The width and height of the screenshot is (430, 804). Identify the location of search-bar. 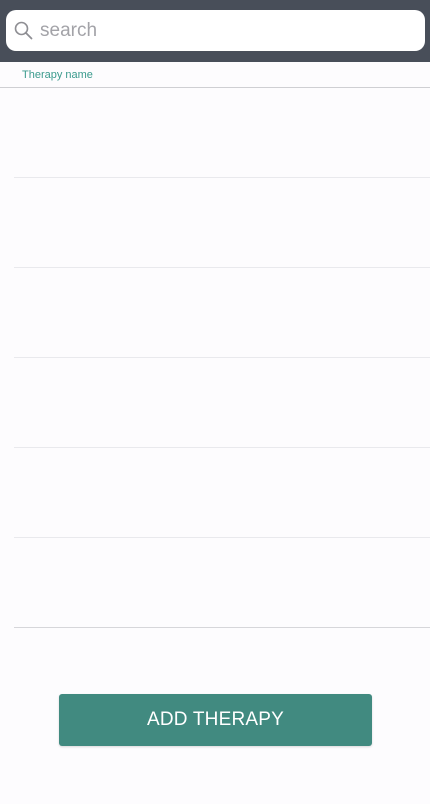
(215, 31).